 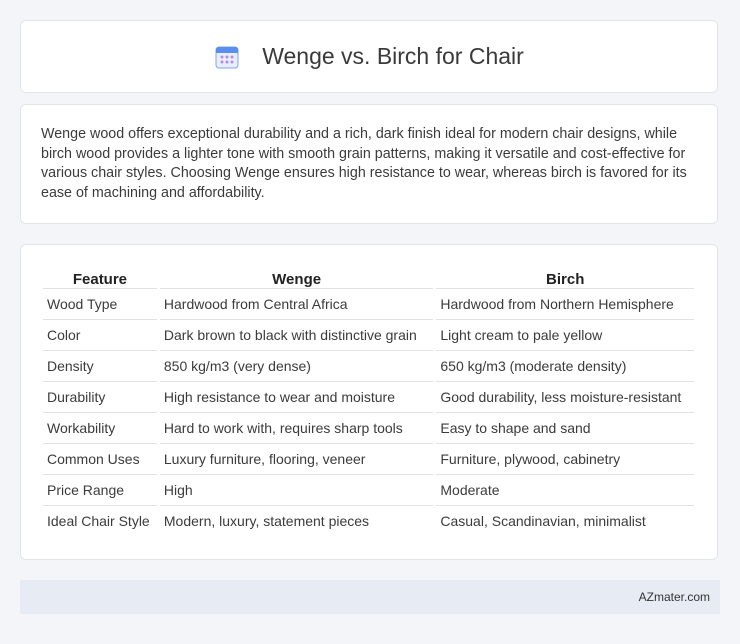 What do you see at coordinates (100, 428) in the screenshot?
I see `cell-feature: Workability` at bounding box center [100, 428].